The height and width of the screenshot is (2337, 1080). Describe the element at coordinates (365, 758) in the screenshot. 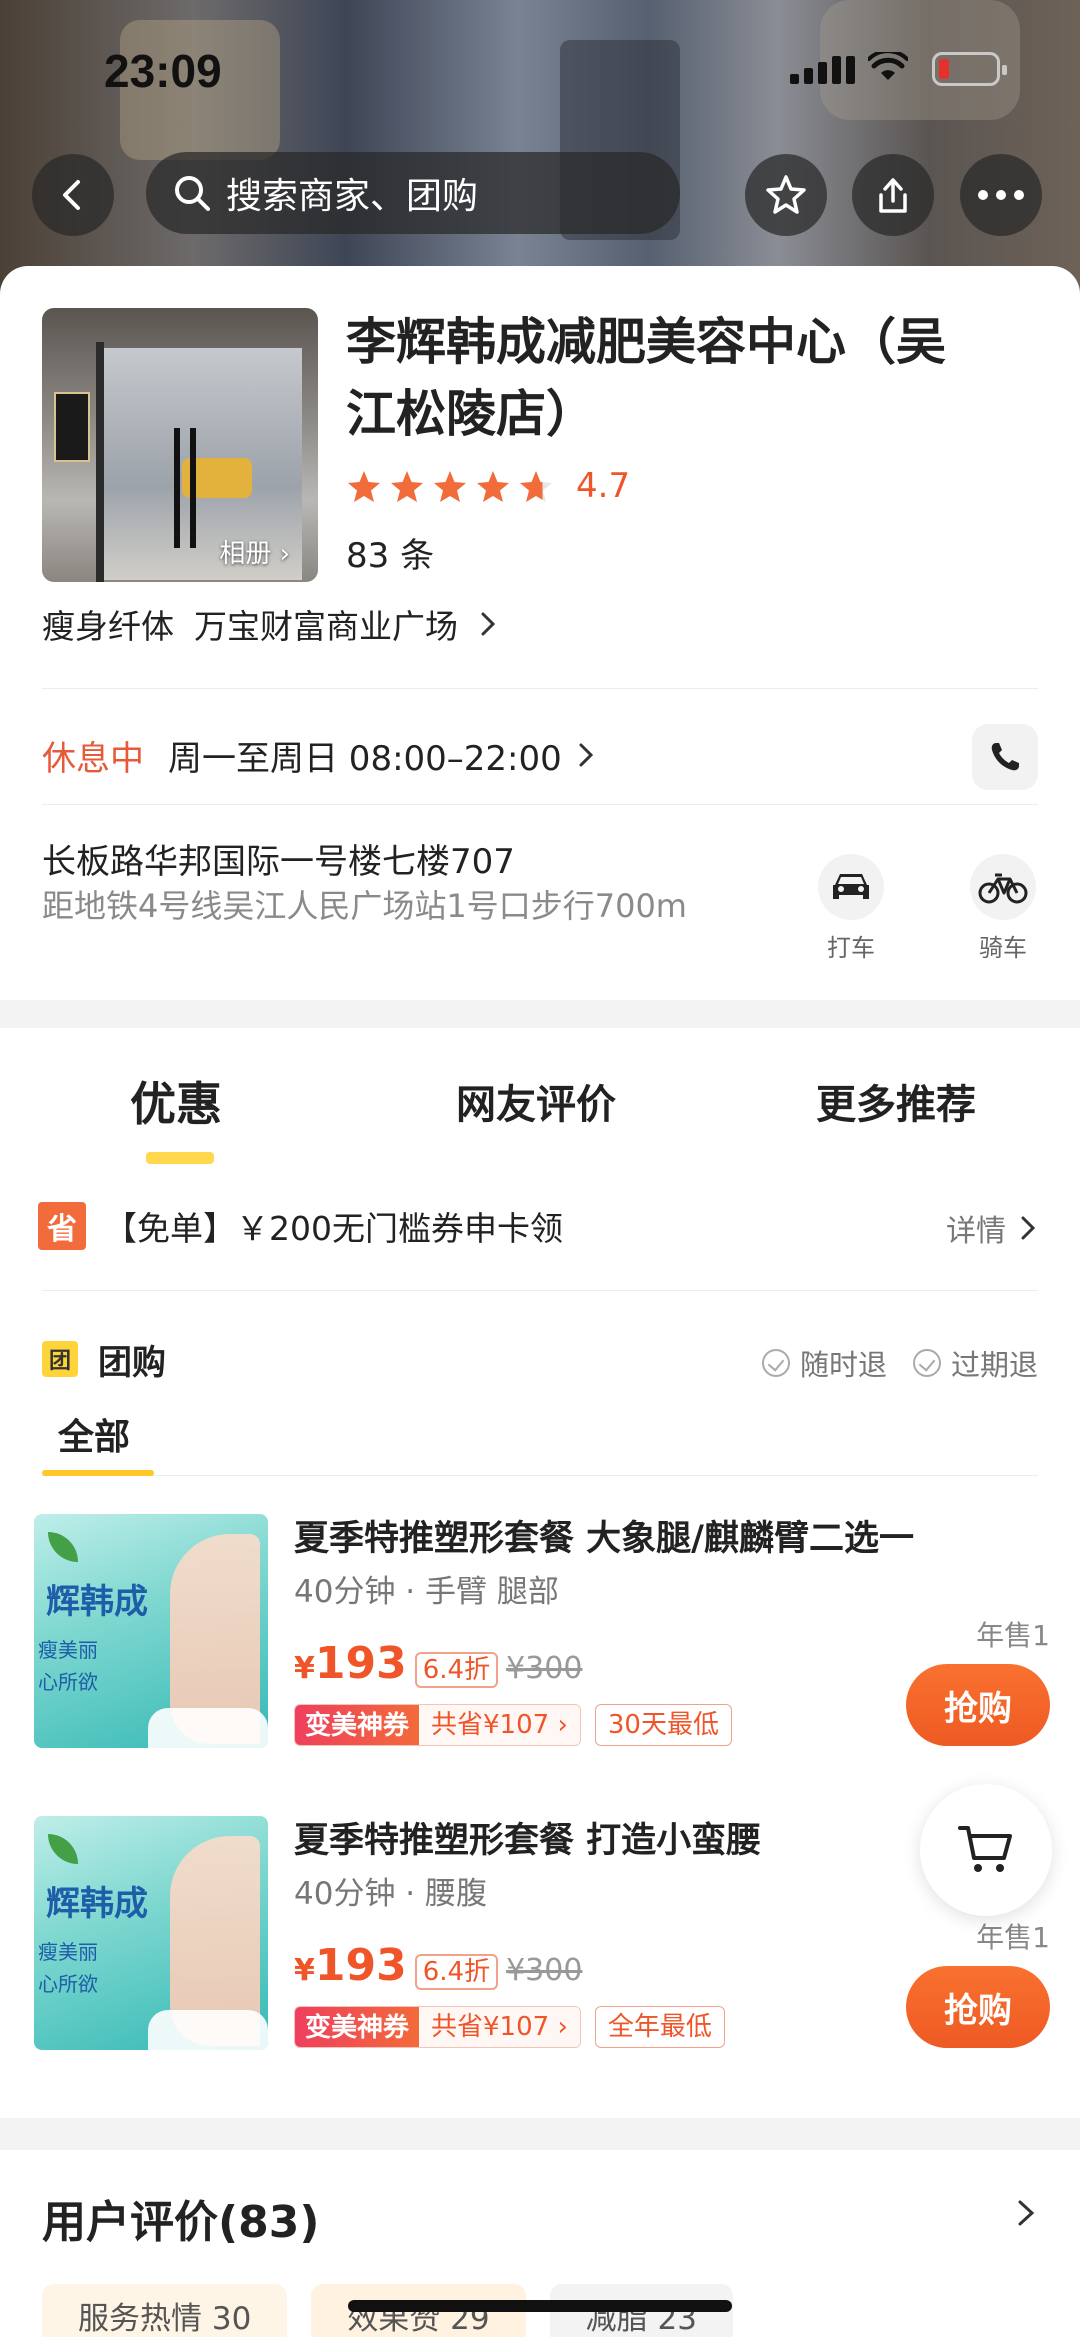

I see `hours-text: 周一至周日 08:00–22:00` at that location.